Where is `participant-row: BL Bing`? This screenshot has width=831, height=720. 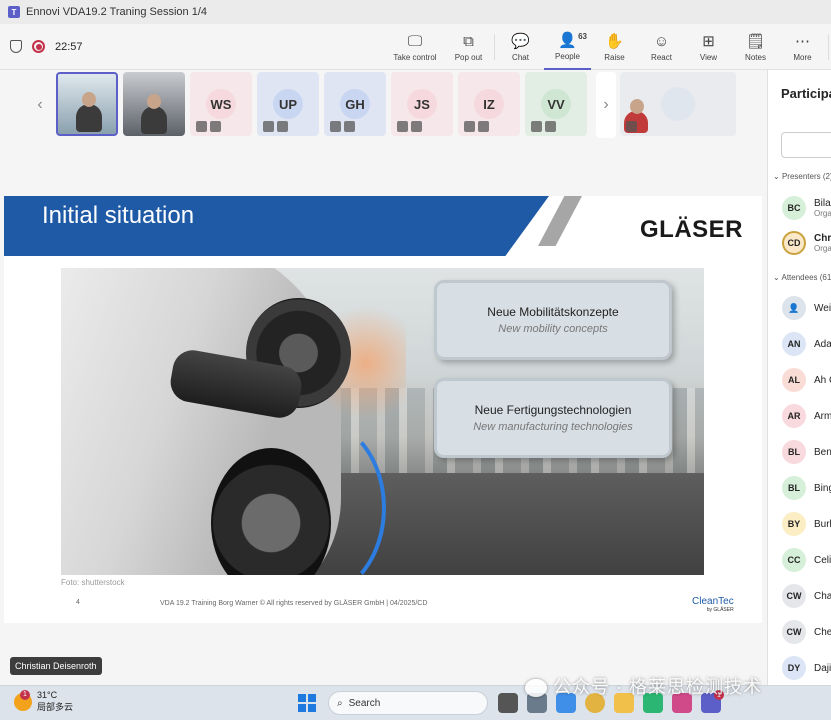
participant-row: BL Bing is located at coordinates (806, 488).